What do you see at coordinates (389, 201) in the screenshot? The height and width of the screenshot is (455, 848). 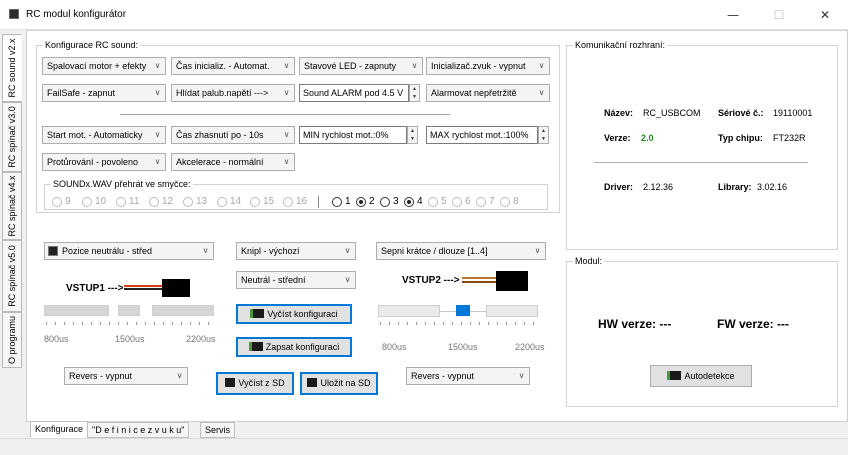 I see `radio-3: 3` at bounding box center [389, 201].